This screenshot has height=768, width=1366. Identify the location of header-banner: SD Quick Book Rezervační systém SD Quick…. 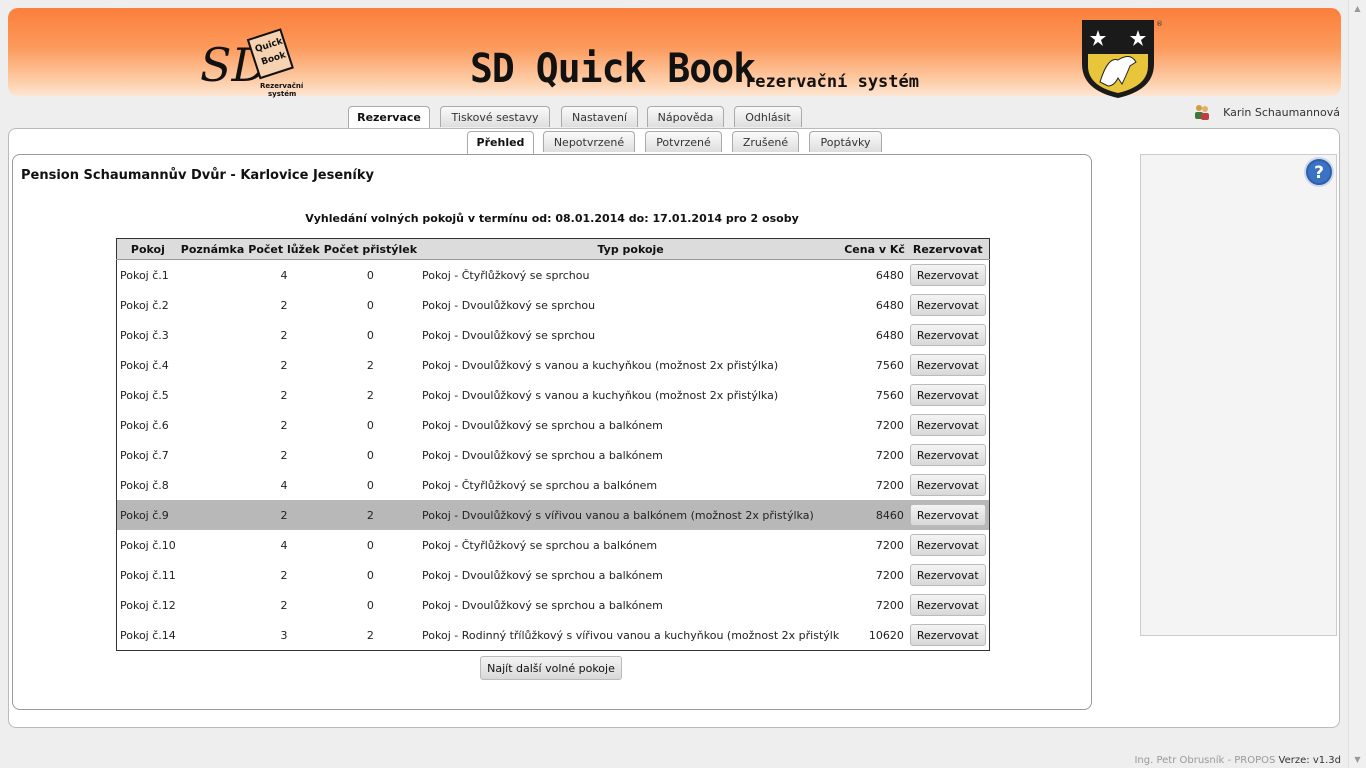
(674, 53).